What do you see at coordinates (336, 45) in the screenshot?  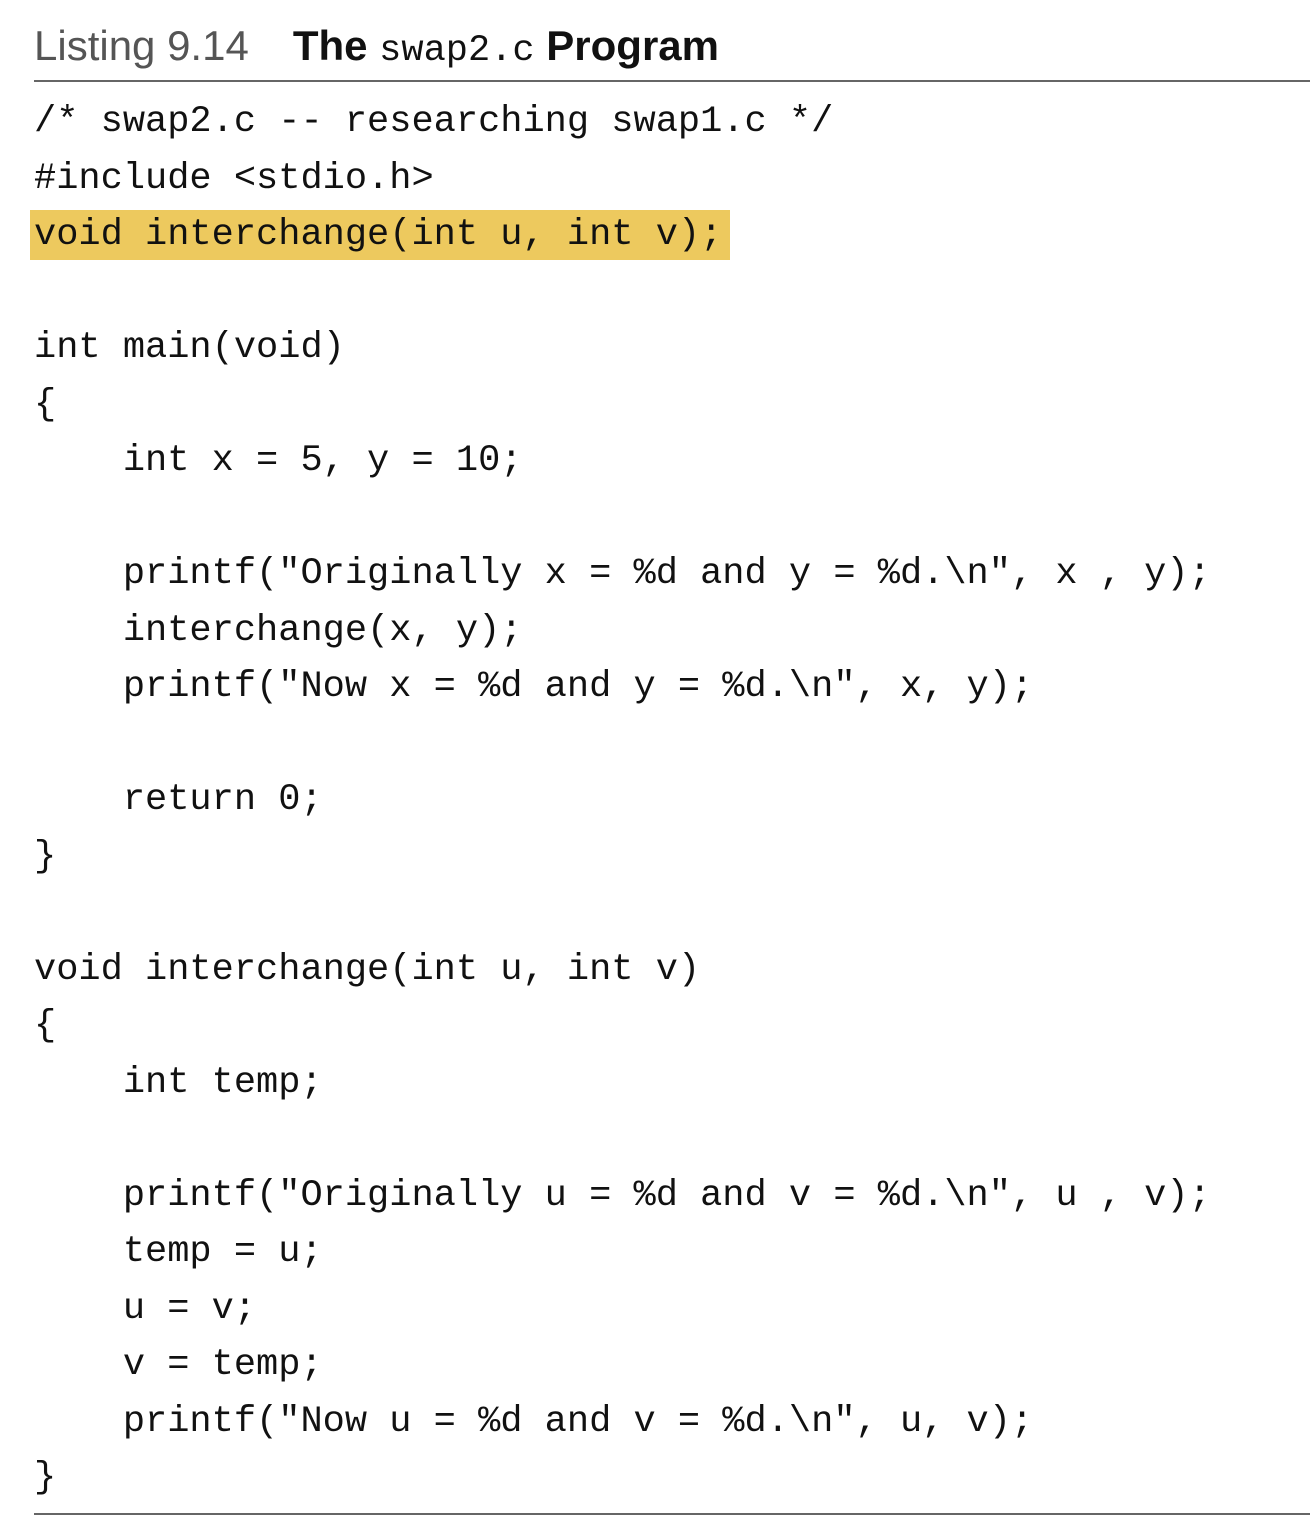 I see `listing-title-prefix: The` at bounding box center [336, 45].